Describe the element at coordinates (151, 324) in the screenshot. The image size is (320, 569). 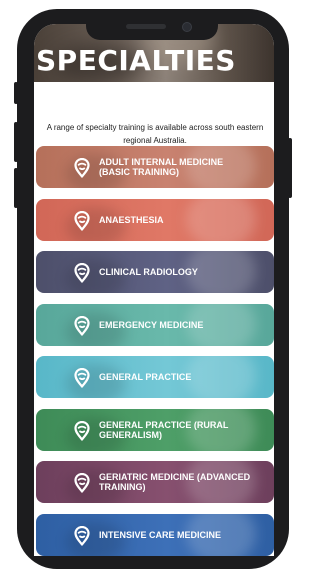
I see `specialty-label: EMERGENCY MEDICINE` at that location.